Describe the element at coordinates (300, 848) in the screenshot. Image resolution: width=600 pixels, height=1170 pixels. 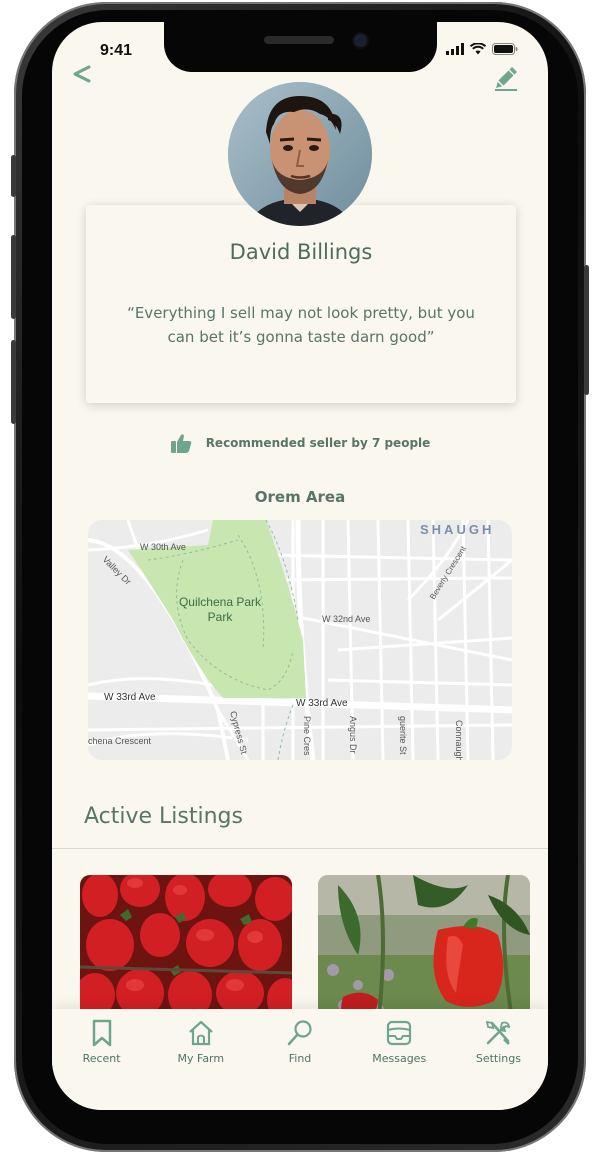
I see `section-divider` at that location.